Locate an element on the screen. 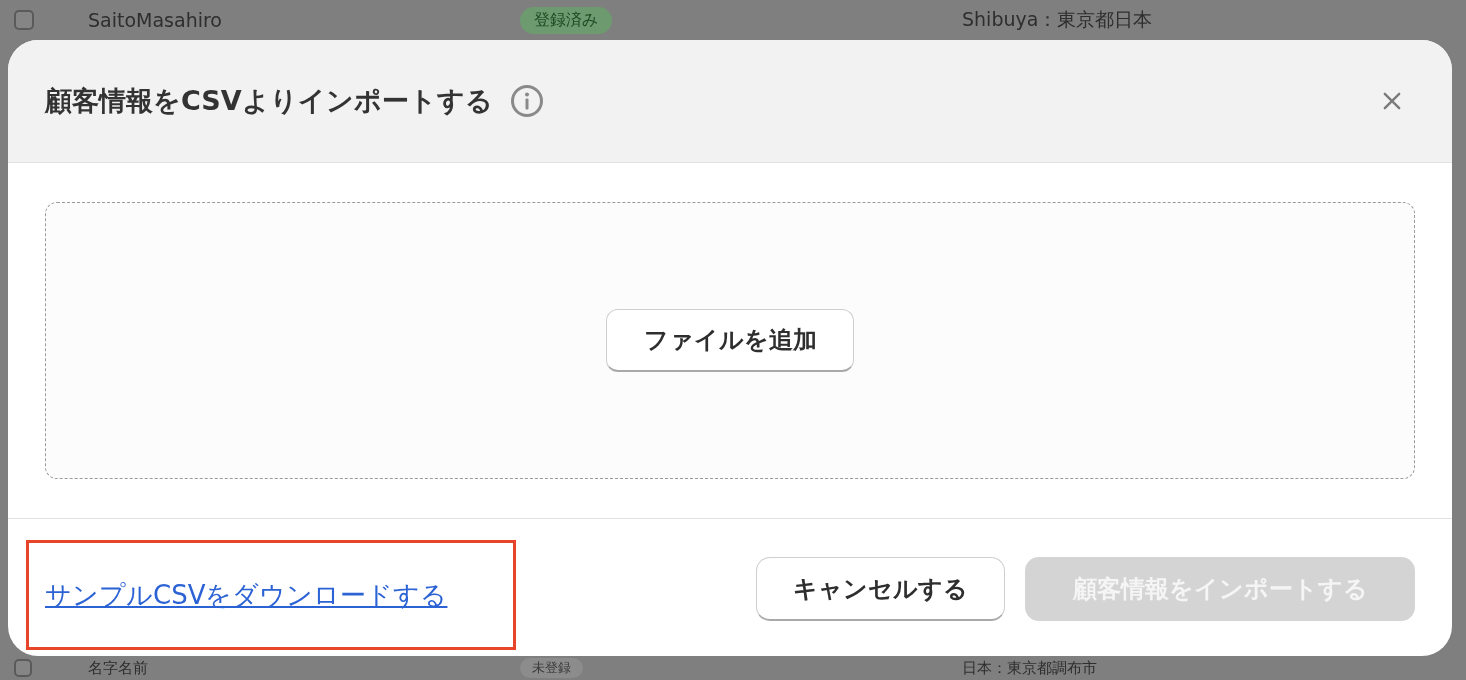  customer-name: 名字名前 is located at coordinates (118, 668).